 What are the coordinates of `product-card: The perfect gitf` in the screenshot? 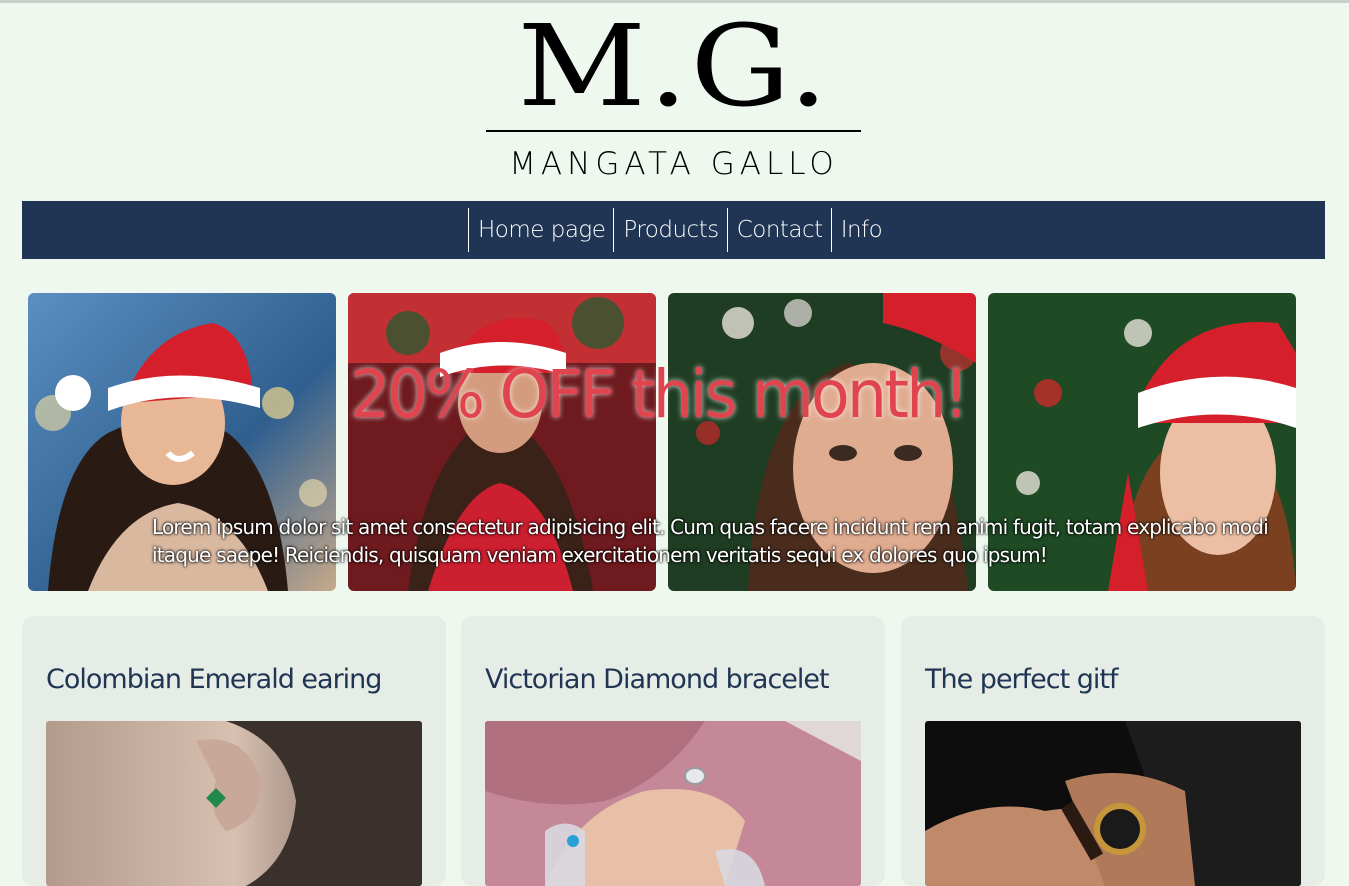 It's located at (1113, 751).